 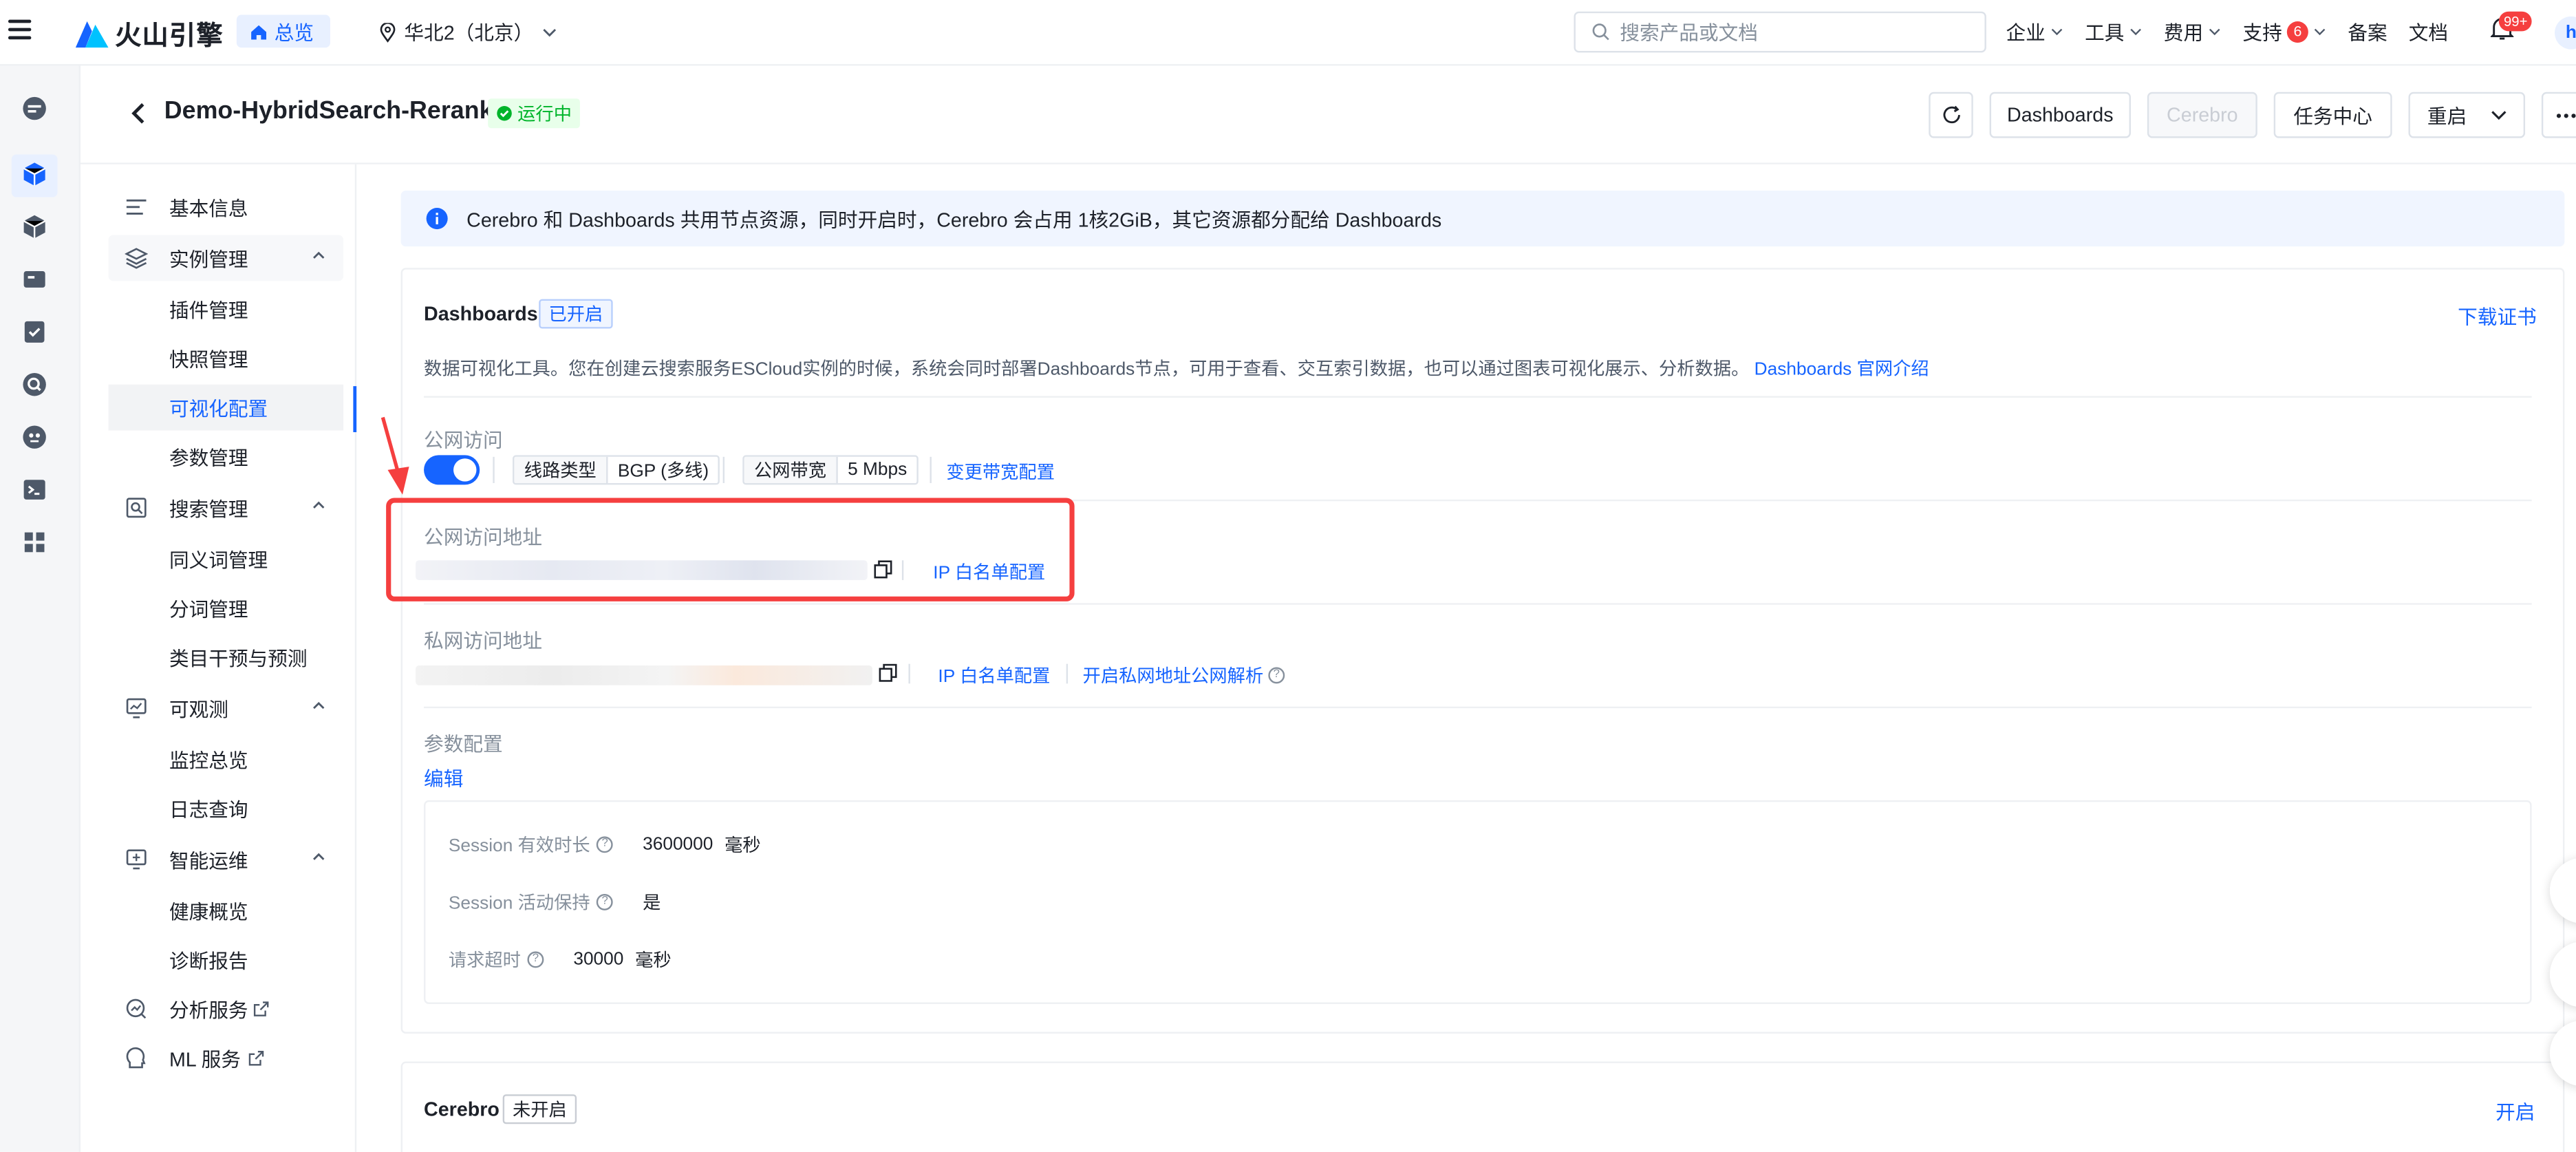 What do you see at coordinates (1288, 33) in the screenshot?
I see `top-navbar: 火山引擎 总览 华北2（北京） 企业 工具 费用 支持6 备案 文档 99+ h` at bounding box center [1288, 33].